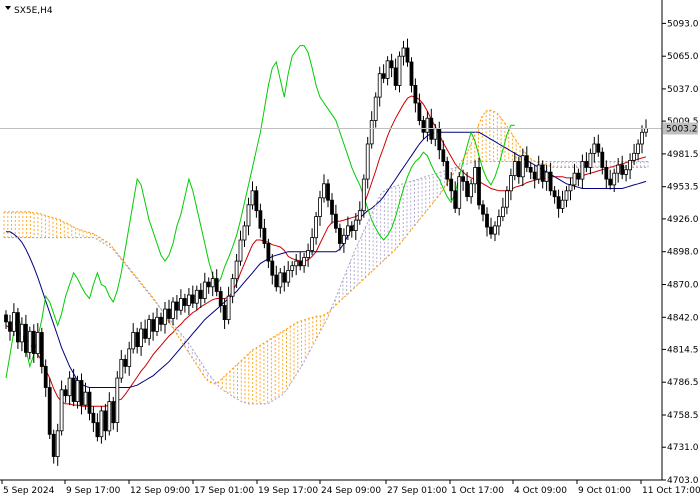  What do you see at coordinates (683, 383) in the screenshot?
I see `price-tick-label: 4786.5` at bounding box center [683, 383].